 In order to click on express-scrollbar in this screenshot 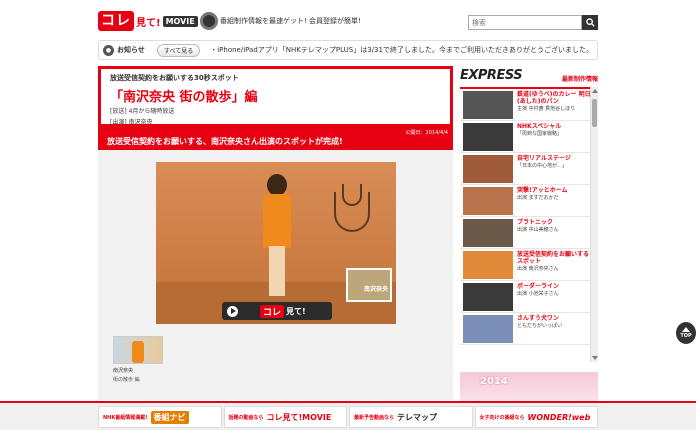, I will do `click(594, 224)`.